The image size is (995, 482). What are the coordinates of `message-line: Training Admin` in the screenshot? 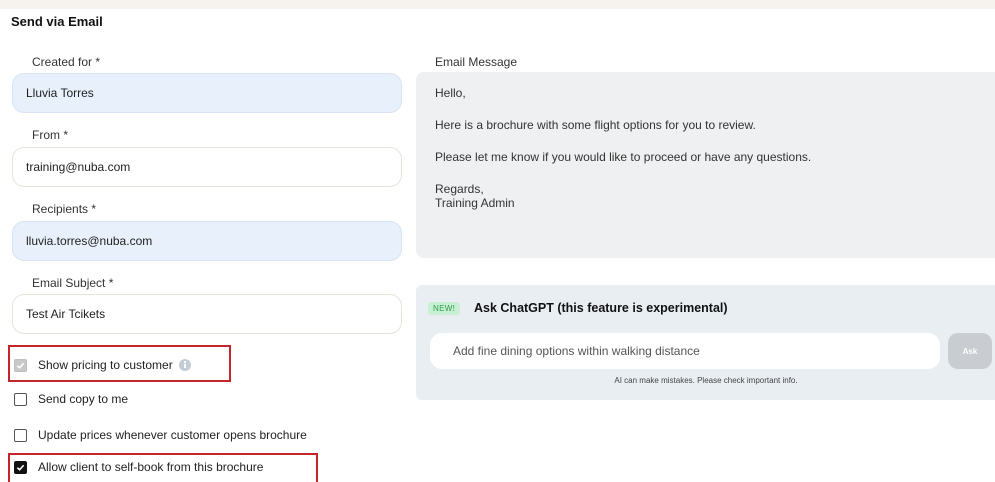 It's located at (475, 203).